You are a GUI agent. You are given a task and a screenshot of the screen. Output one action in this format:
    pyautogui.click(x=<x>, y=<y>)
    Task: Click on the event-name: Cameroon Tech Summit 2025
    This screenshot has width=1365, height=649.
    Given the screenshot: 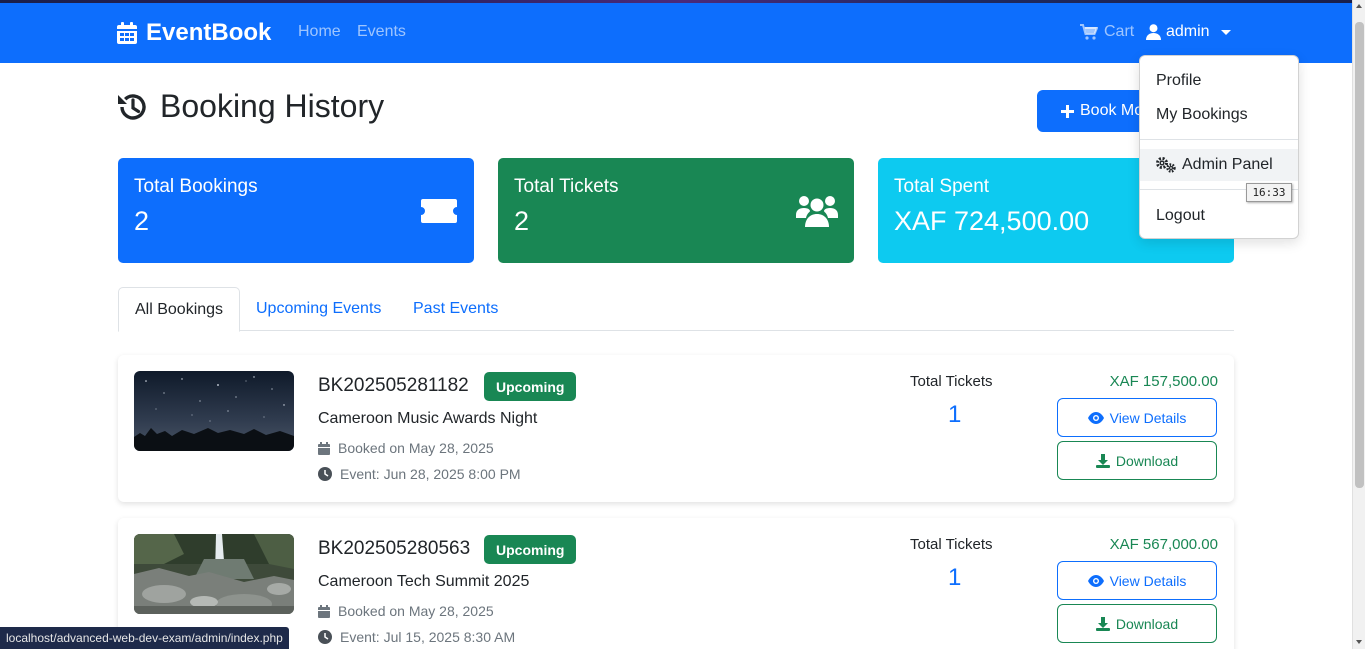 What is the action you would take?
    pyautogui.click(x=424, y=581)
    